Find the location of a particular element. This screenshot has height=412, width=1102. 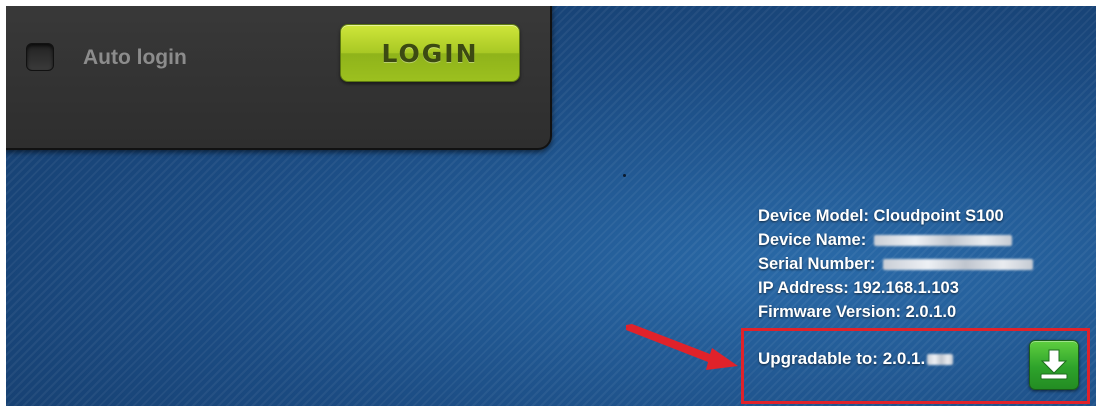

login-button: LOGIN is located at coordinates (430, 53).